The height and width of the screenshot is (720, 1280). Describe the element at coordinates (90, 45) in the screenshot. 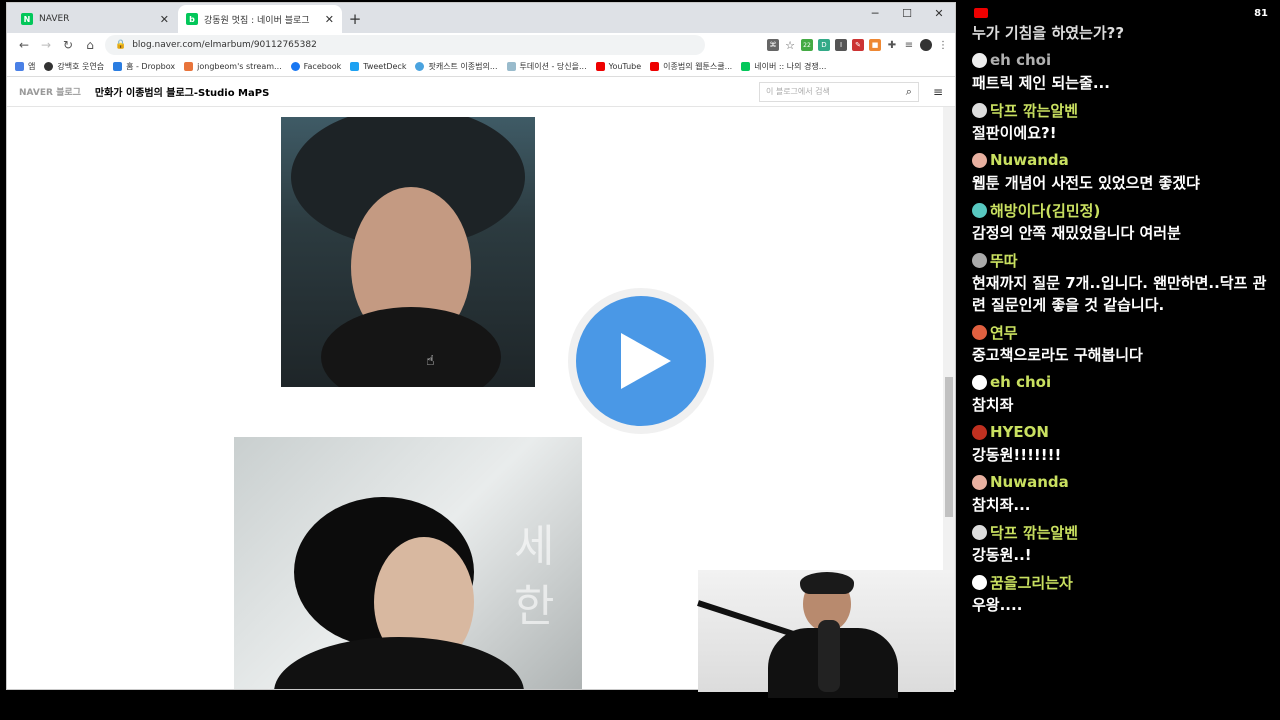

I see `home-icon: ⌂` at that location.